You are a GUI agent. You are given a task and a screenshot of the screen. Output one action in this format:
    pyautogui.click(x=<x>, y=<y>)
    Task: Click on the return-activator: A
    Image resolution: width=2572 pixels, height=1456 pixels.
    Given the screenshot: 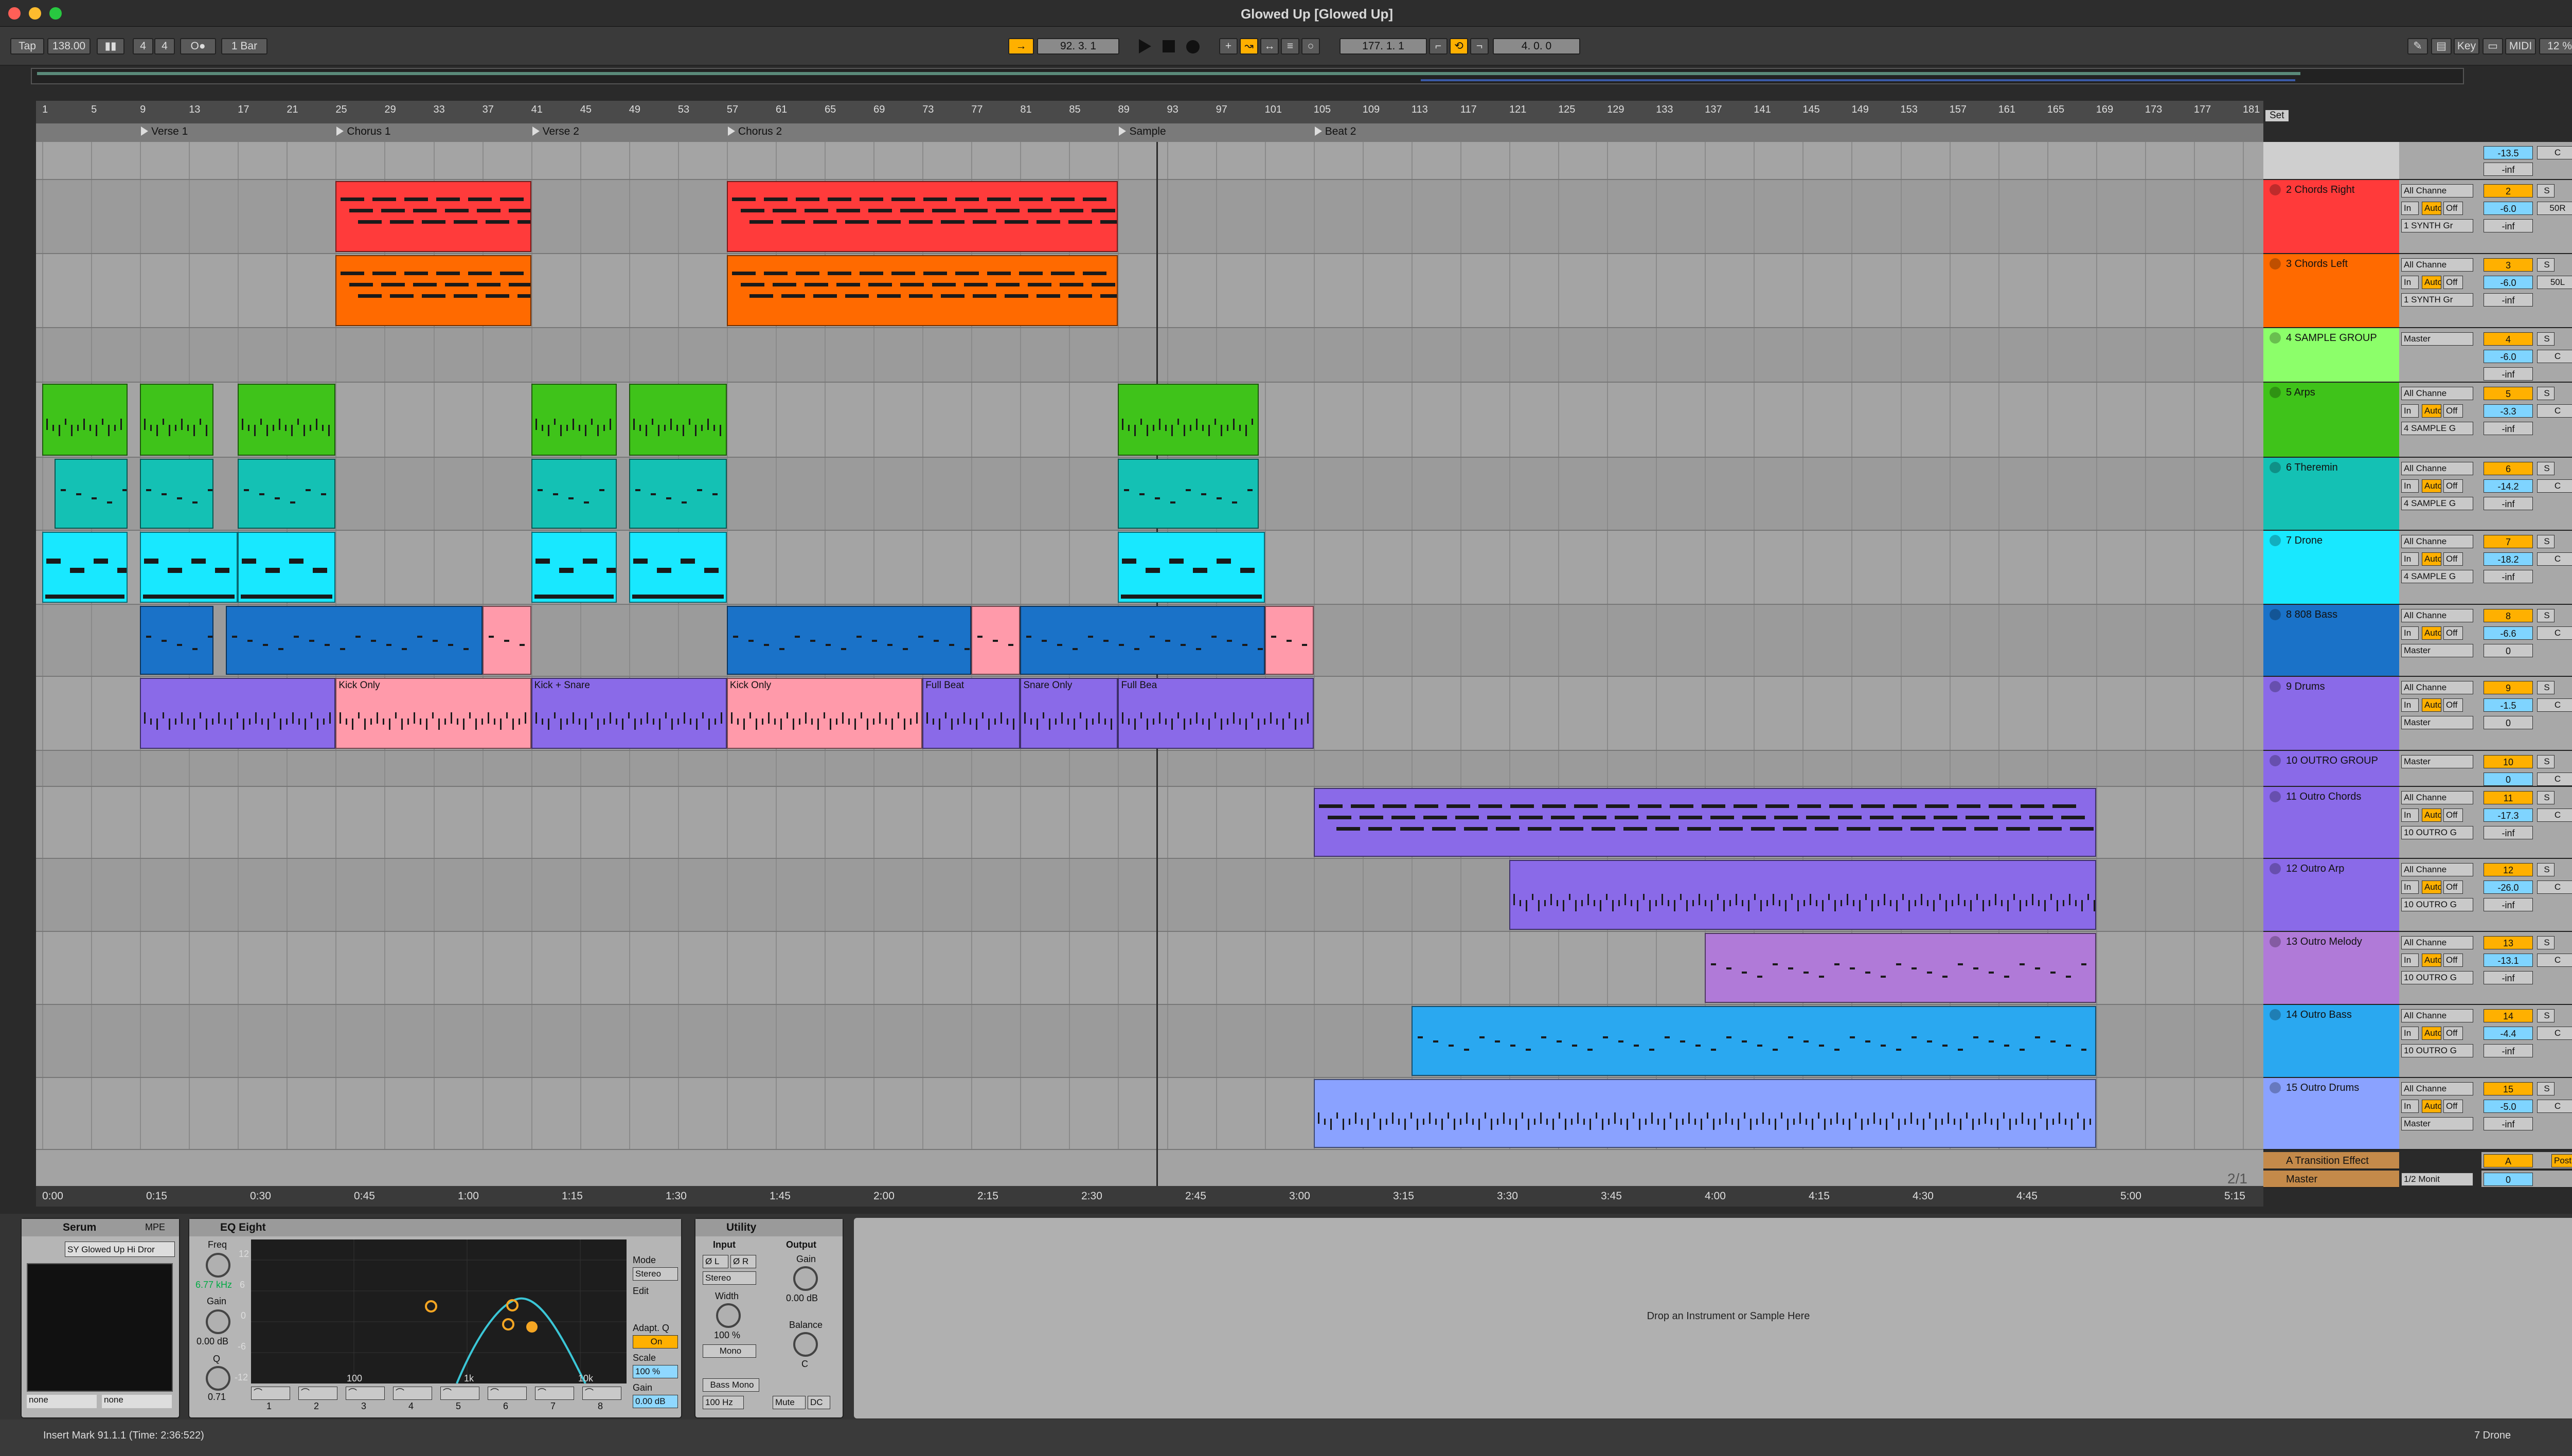 What is the action you would take?
    pyautogui.click(x=2508, y=1160)
    